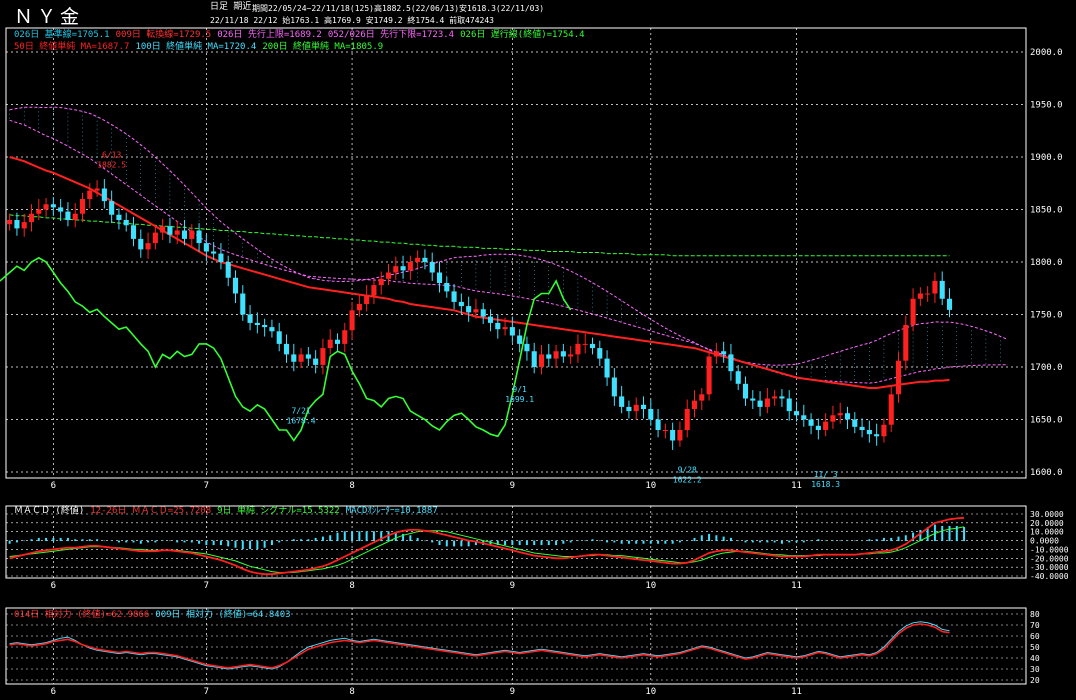 The height and width of the screenshot is (700, 1076). Describe the element at coordinates (206, 486) in the screenshot. I see `month-tick-label: 7` at that location.